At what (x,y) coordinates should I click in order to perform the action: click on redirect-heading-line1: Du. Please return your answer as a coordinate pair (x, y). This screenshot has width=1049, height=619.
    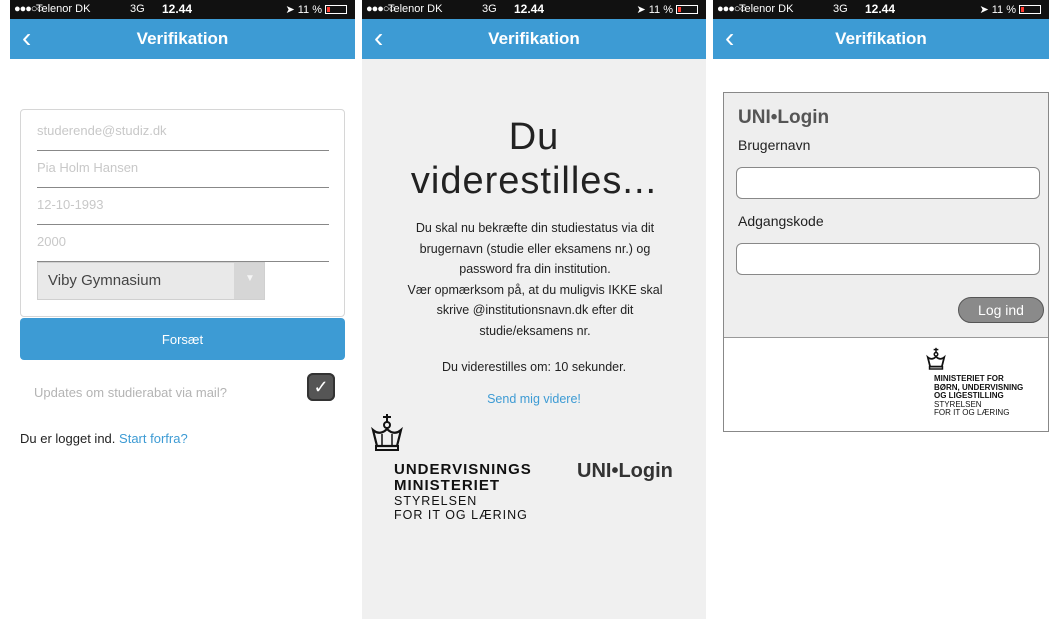
    Looking at the image, I should click on (534, 137).